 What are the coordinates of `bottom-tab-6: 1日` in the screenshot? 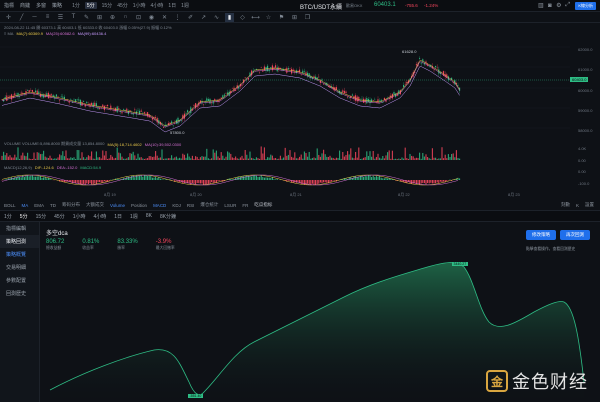 It's located at (118, 216).